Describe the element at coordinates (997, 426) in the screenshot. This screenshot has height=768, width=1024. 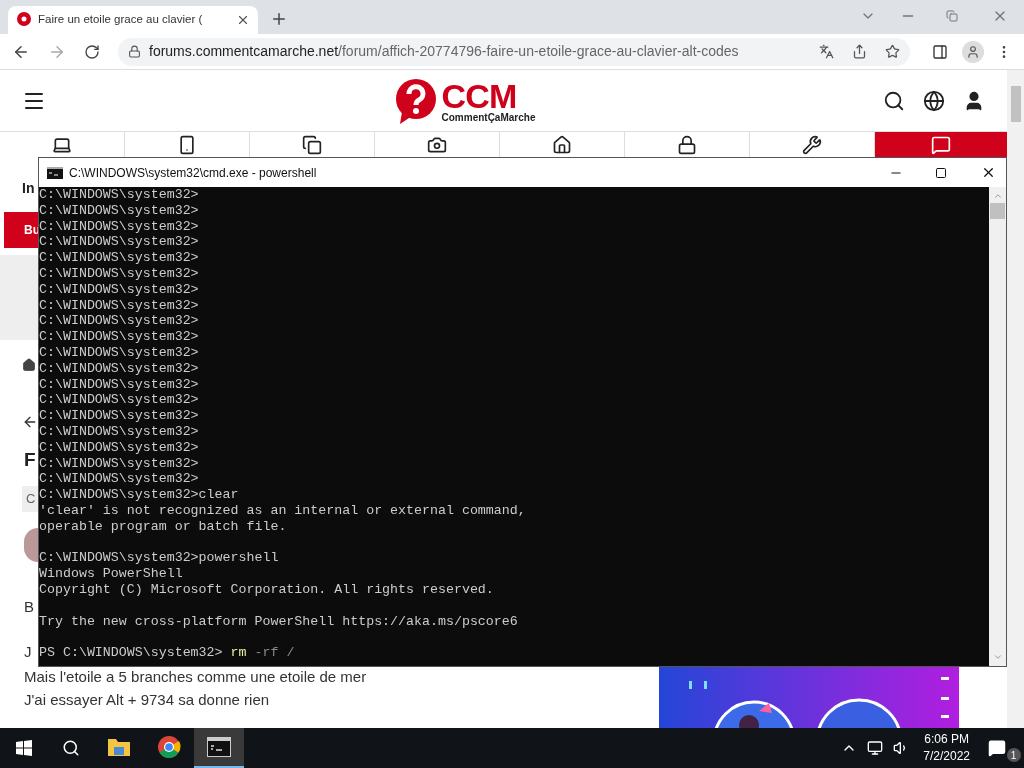
I see `console-scrollbar` at that location.